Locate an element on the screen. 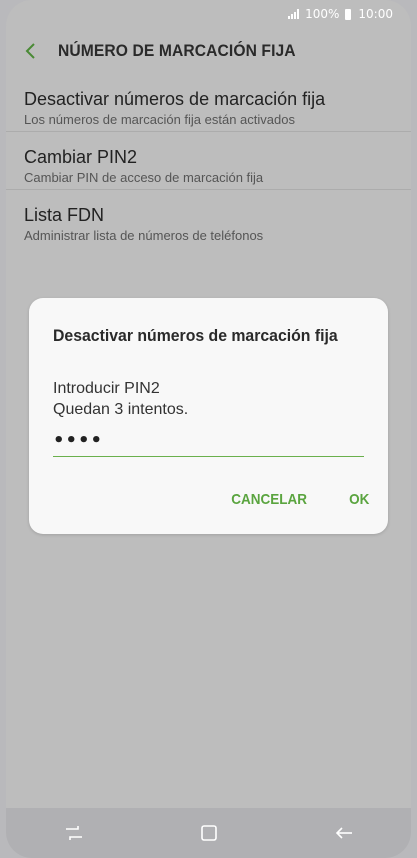 This screenshot has width=417, height=858. navigation-bar is located at coordinates (208, 833).